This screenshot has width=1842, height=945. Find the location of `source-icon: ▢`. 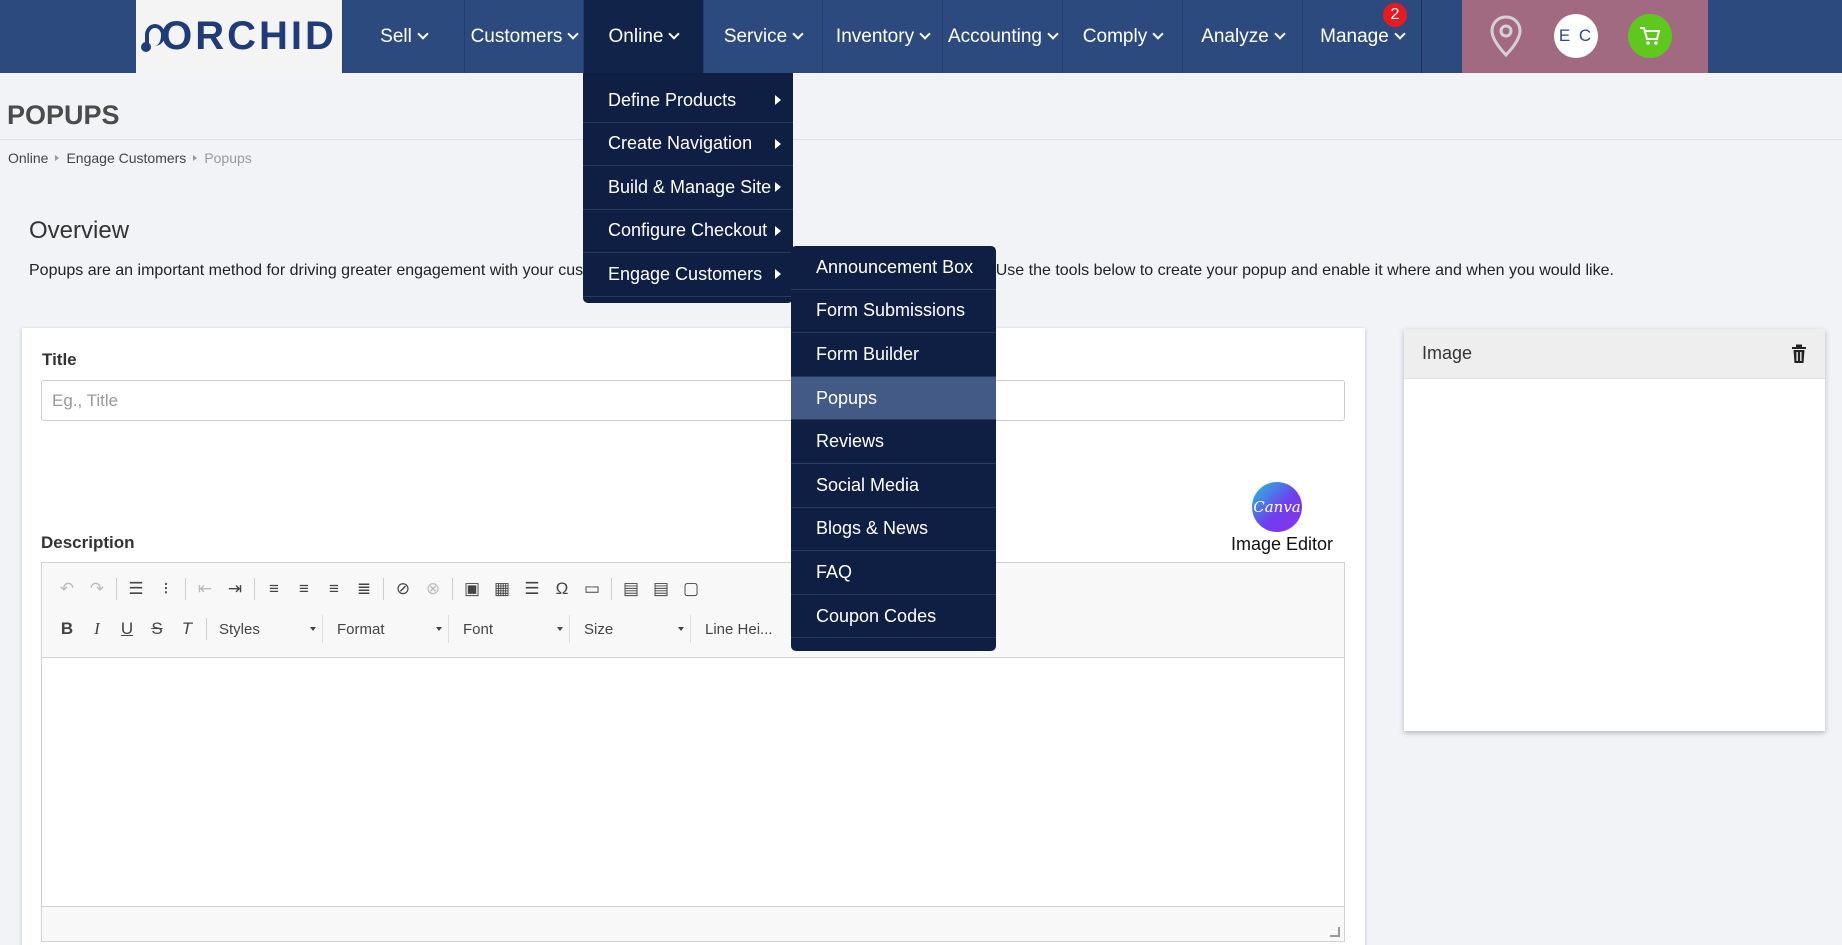

source-icon: ▢ is located at coordinates (691, 589).